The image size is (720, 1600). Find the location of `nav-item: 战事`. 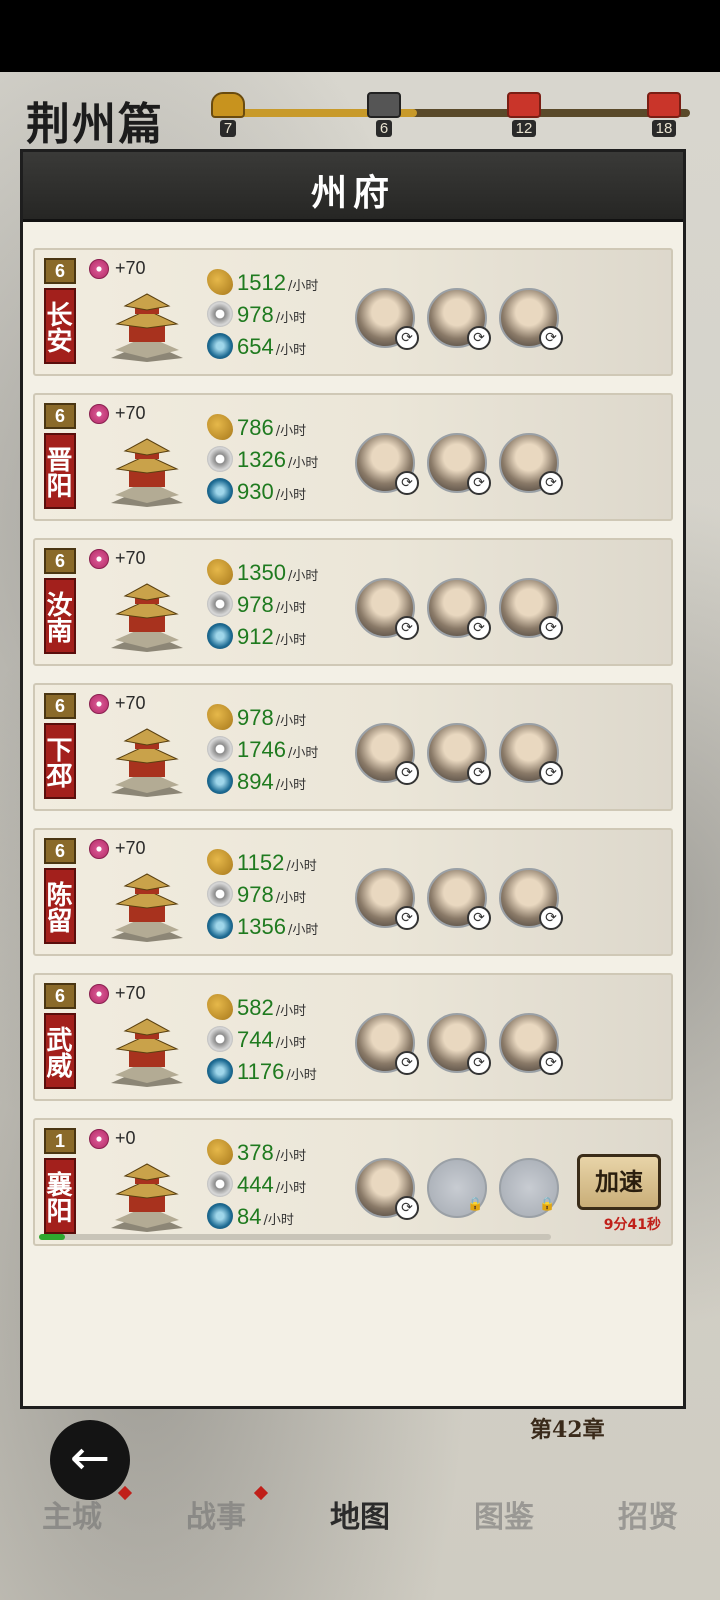

nav-item: 战事 is located at coordinates (216, 1520).